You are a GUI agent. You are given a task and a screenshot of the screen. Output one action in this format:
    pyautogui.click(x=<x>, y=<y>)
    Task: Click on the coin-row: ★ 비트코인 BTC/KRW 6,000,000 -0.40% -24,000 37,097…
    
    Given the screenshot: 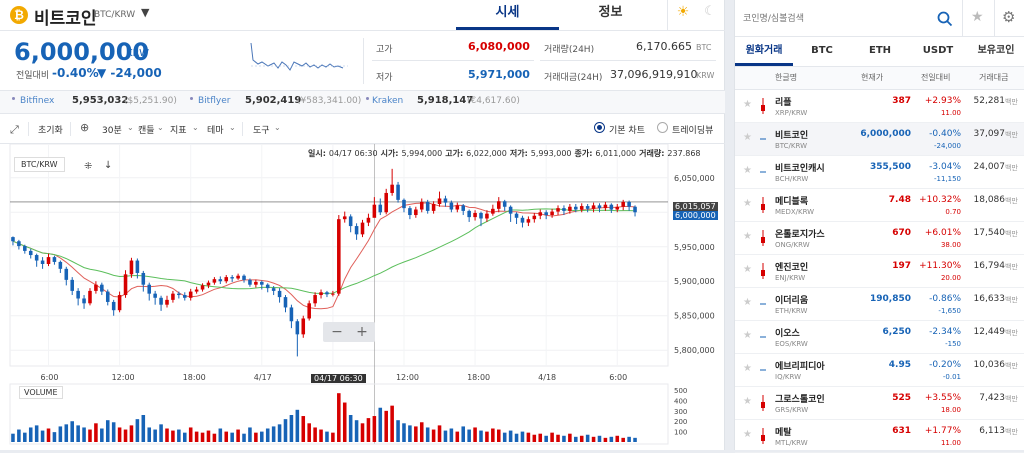 What is the action you would take?
    pyautogui.click(x=879, y=139)
    